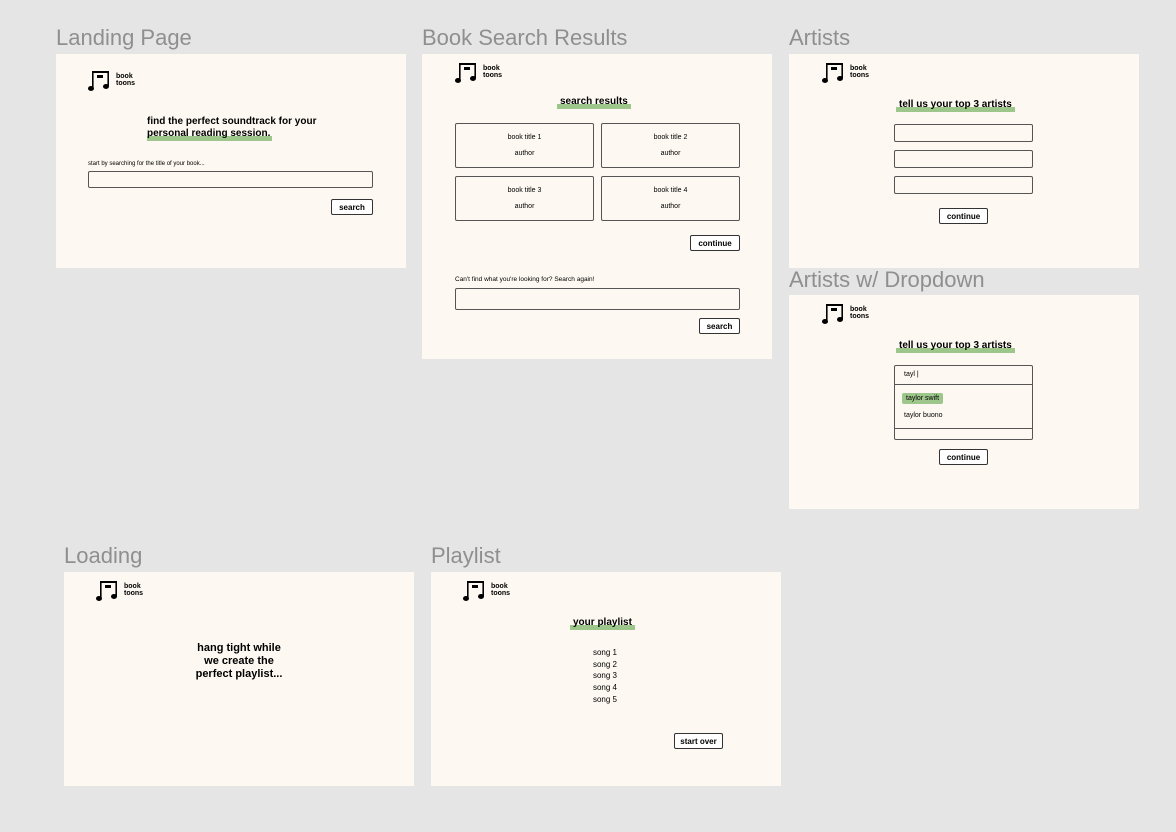 The width and height of the screenshot is (1176, 832). I want to click on artists-dropdown-heading: tell us your top 3 artists, so click(955, 346).